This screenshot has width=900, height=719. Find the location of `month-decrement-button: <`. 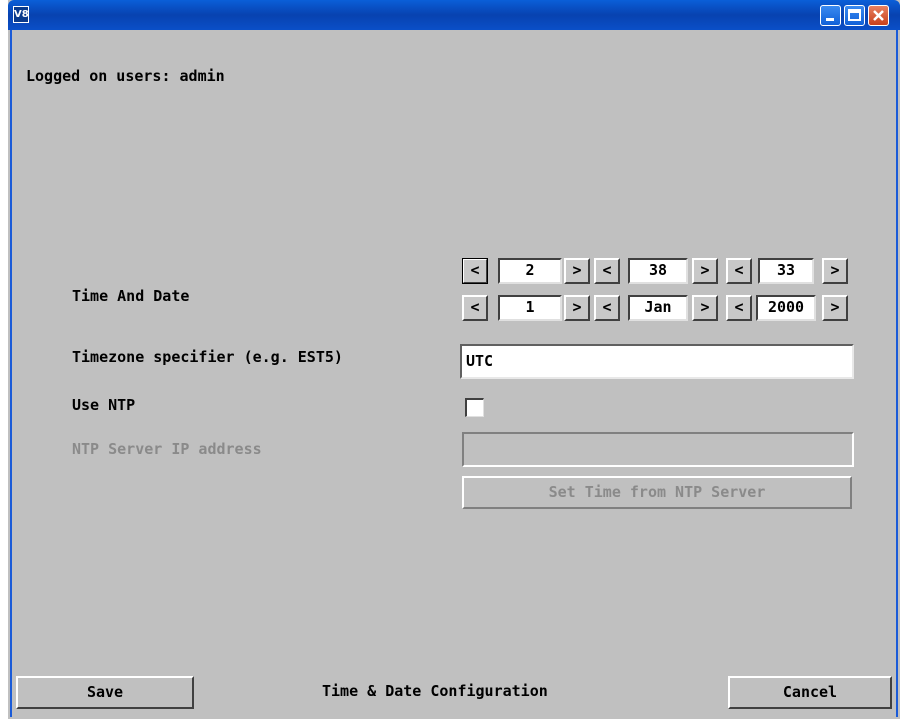

month-decrement-button: < is located at coordinates (607, 308).